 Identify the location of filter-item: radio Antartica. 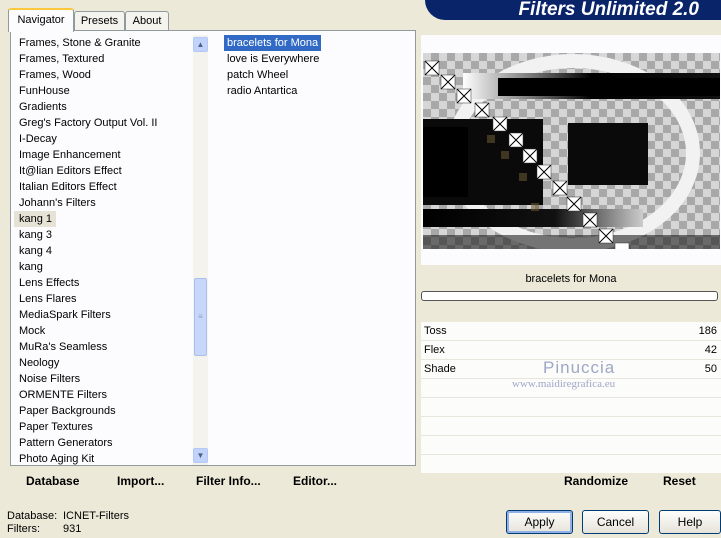
(319, 91).